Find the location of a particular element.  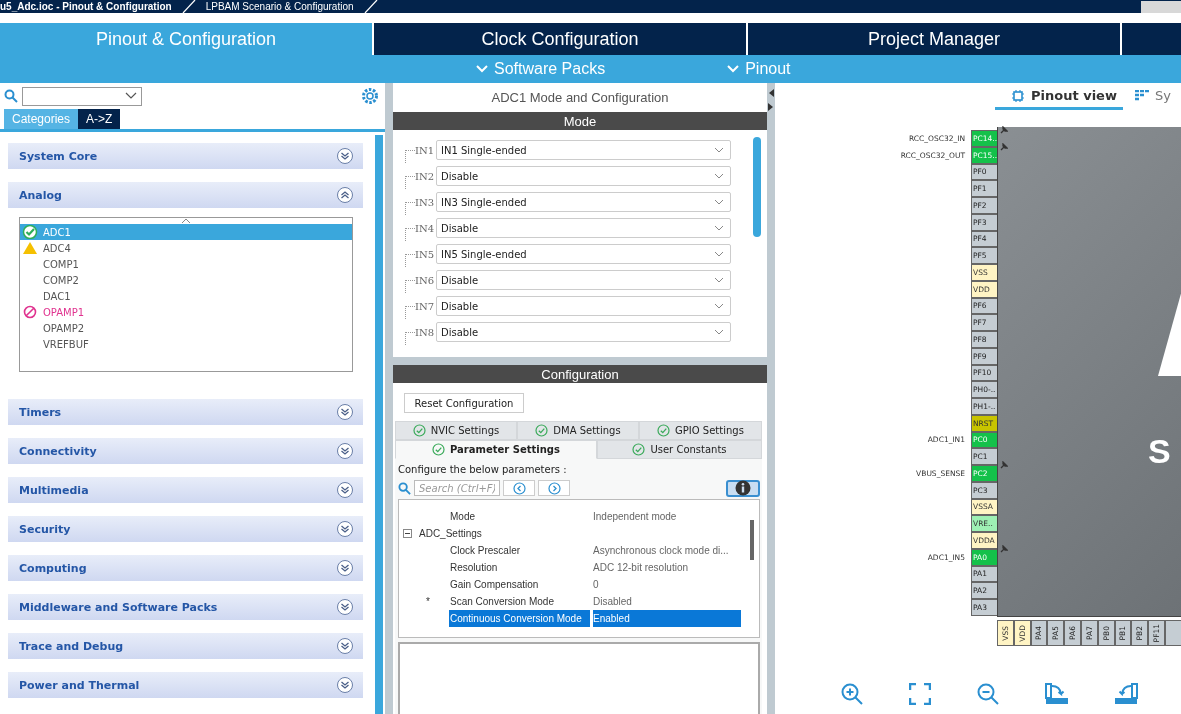

settings-tab: User Constants is located at coordinates (679, 449).